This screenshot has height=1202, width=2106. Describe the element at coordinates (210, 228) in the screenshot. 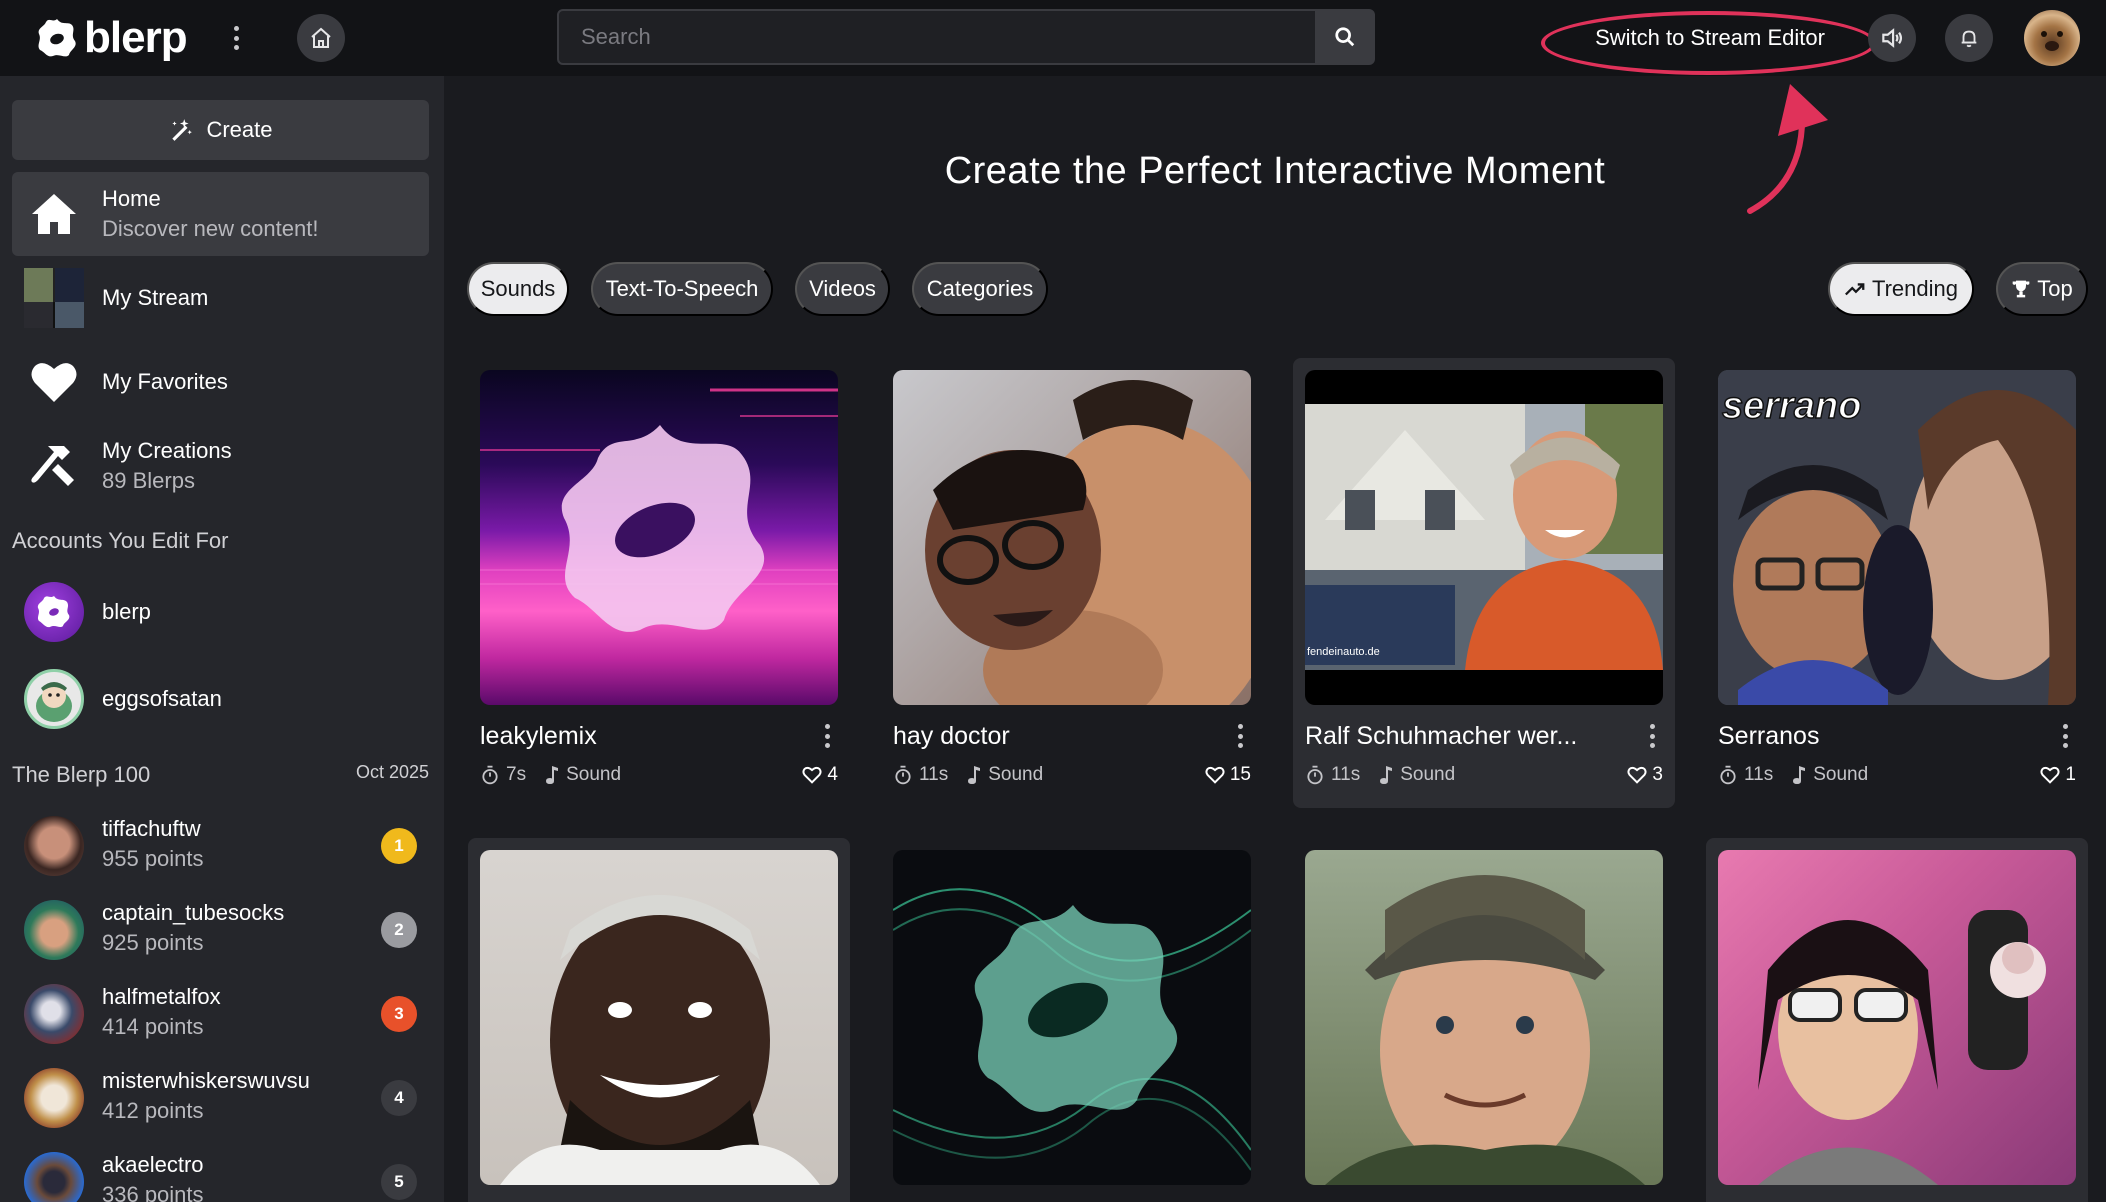

I see `nav-subtitle: Discover new content!` at that location.